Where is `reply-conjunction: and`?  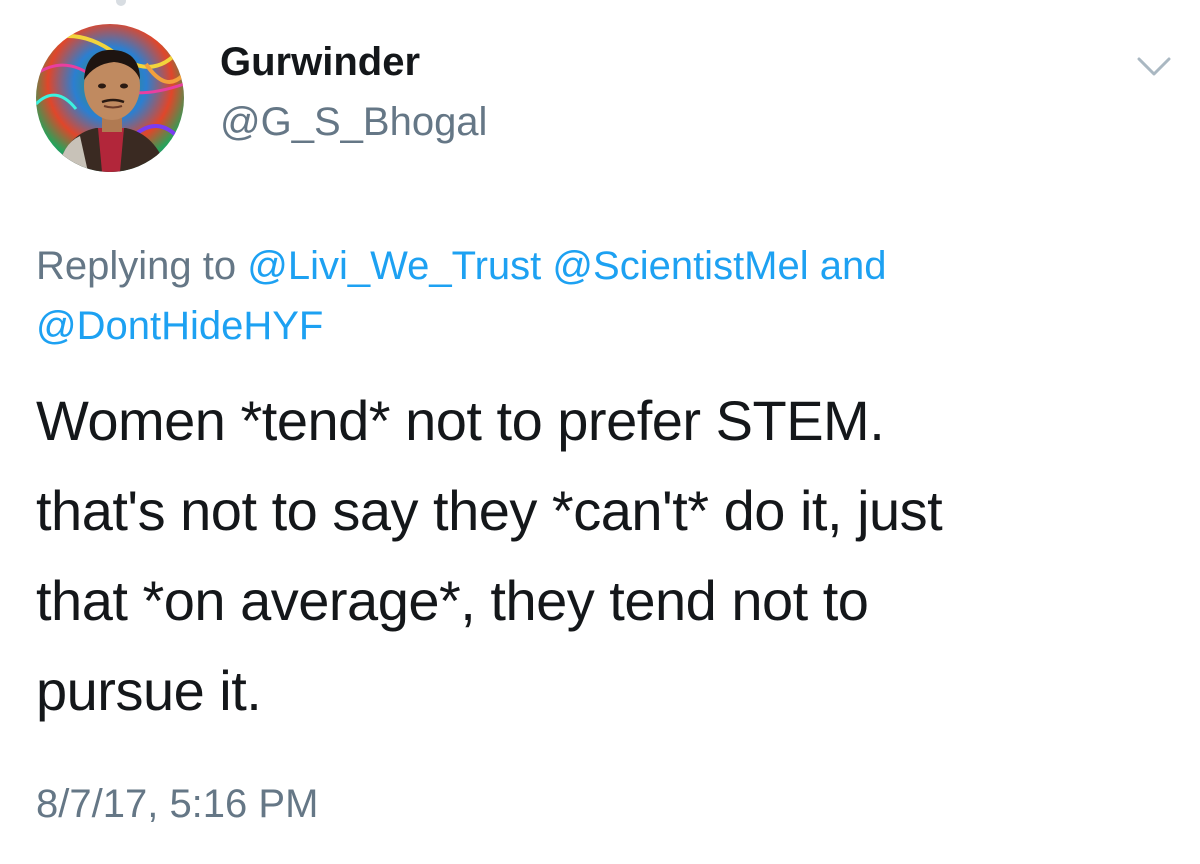
reply-conjunction: and is located at coordinates (853, 266).